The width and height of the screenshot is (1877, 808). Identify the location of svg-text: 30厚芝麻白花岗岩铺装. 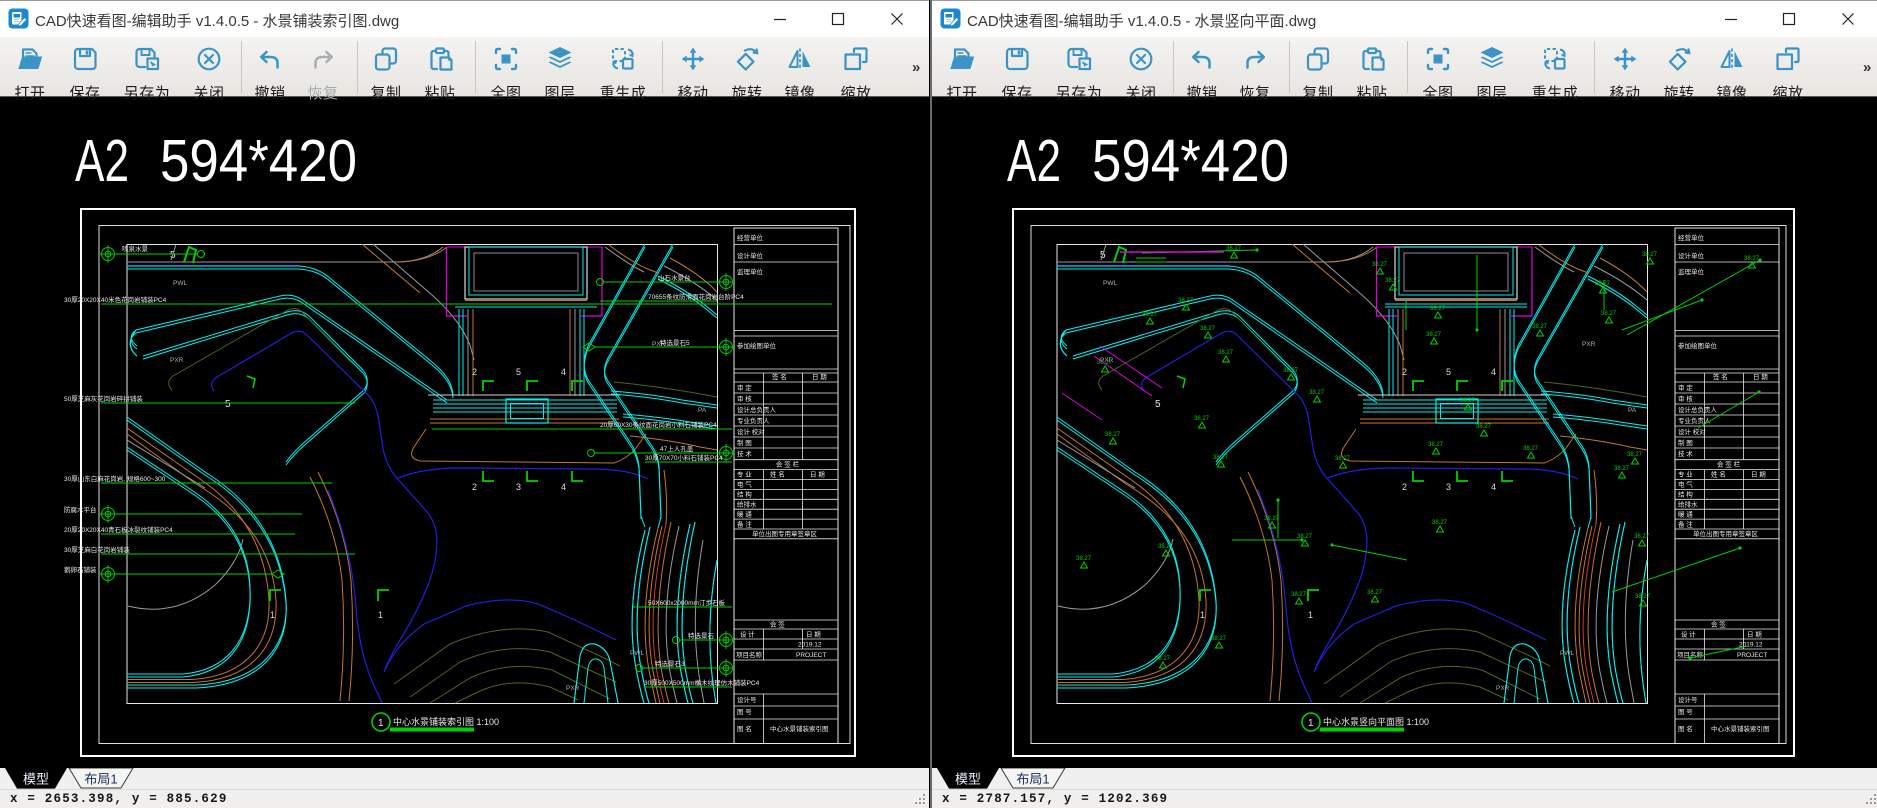
(97, 549).